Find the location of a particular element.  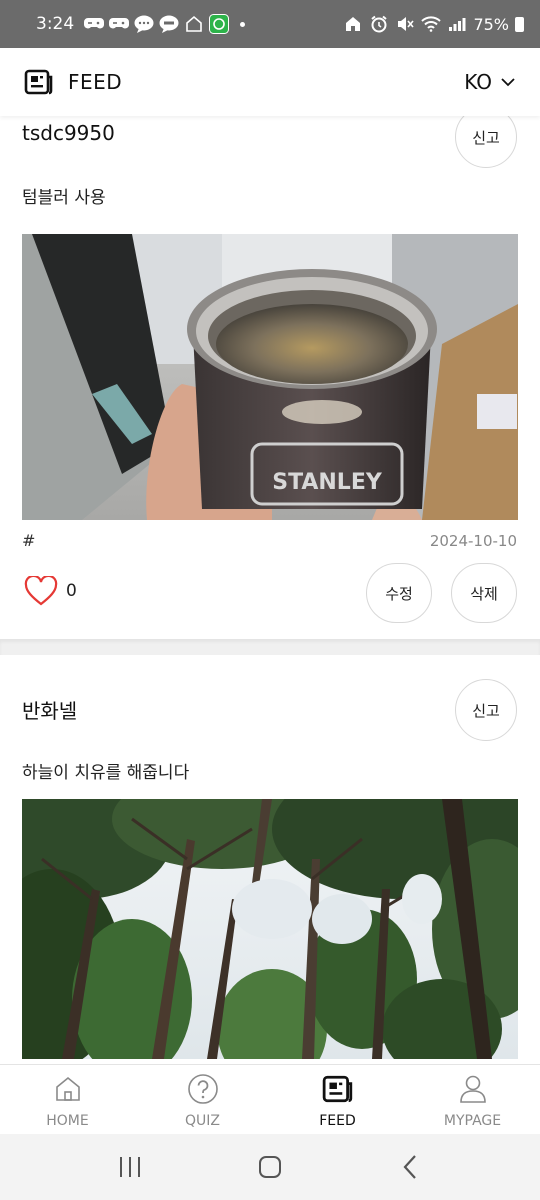

battery-percent: 75% is located at coordinates (491, 24).